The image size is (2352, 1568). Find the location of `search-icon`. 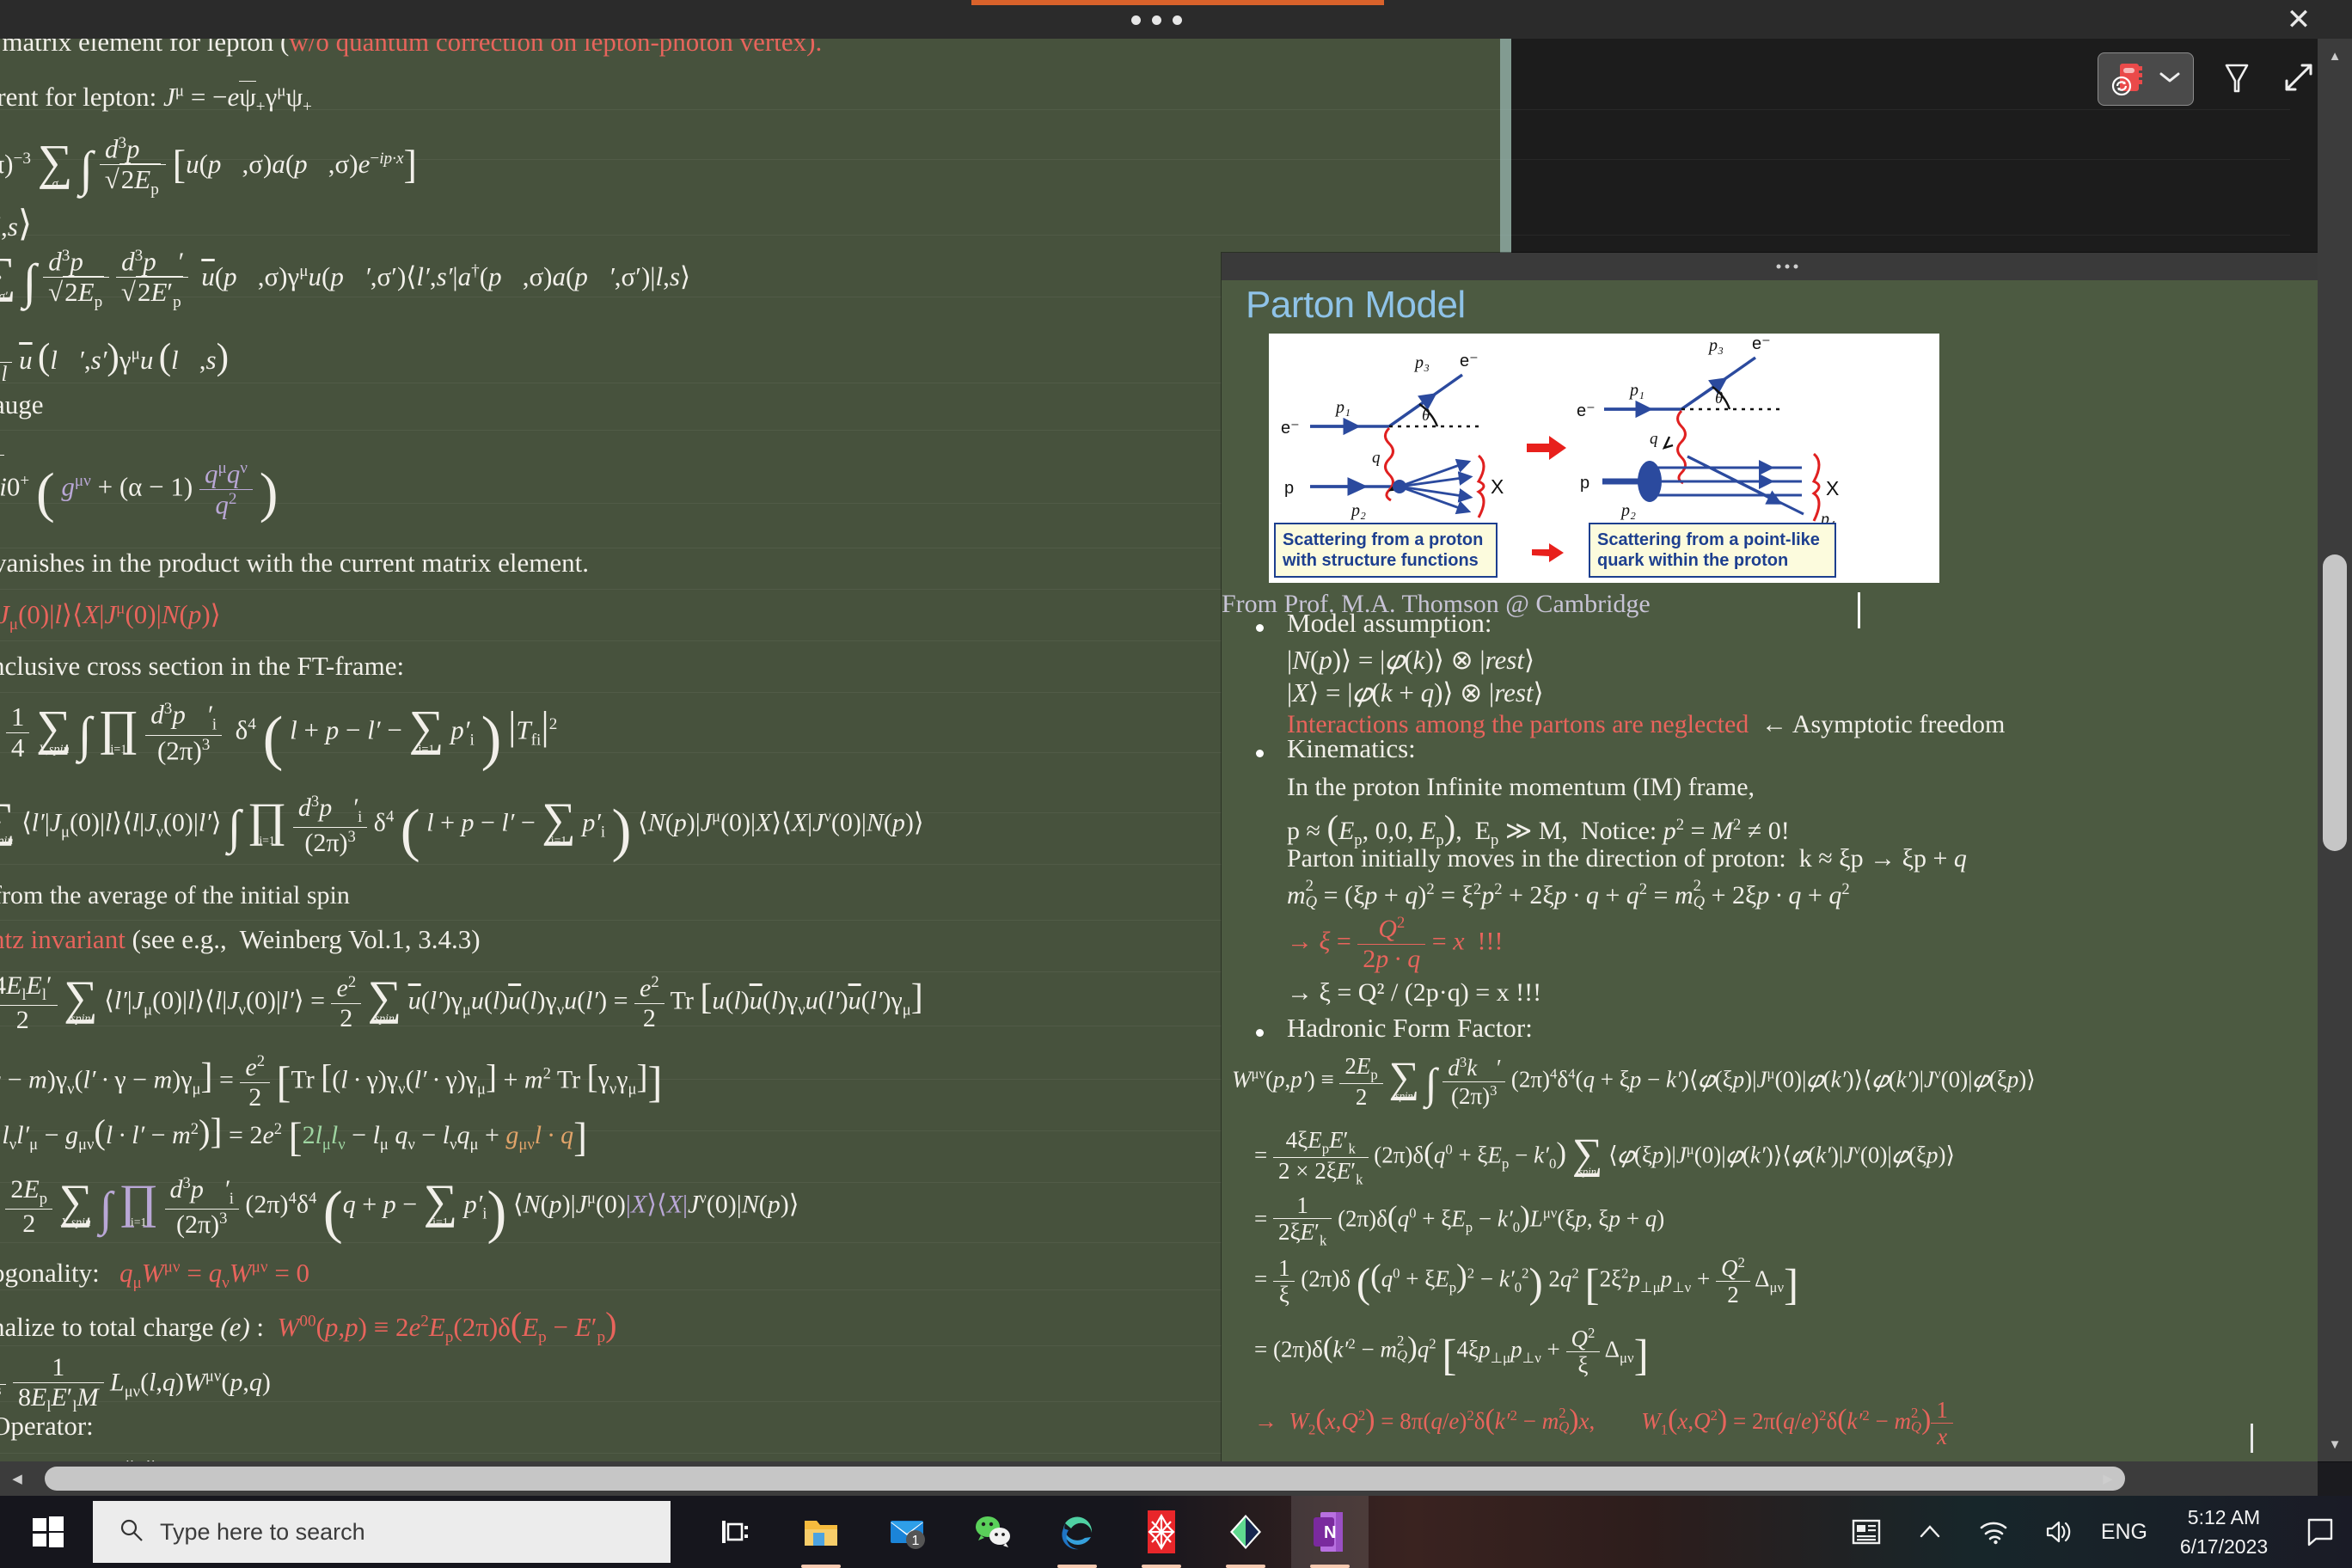

search-icon is located at coordinates (131, 1532).